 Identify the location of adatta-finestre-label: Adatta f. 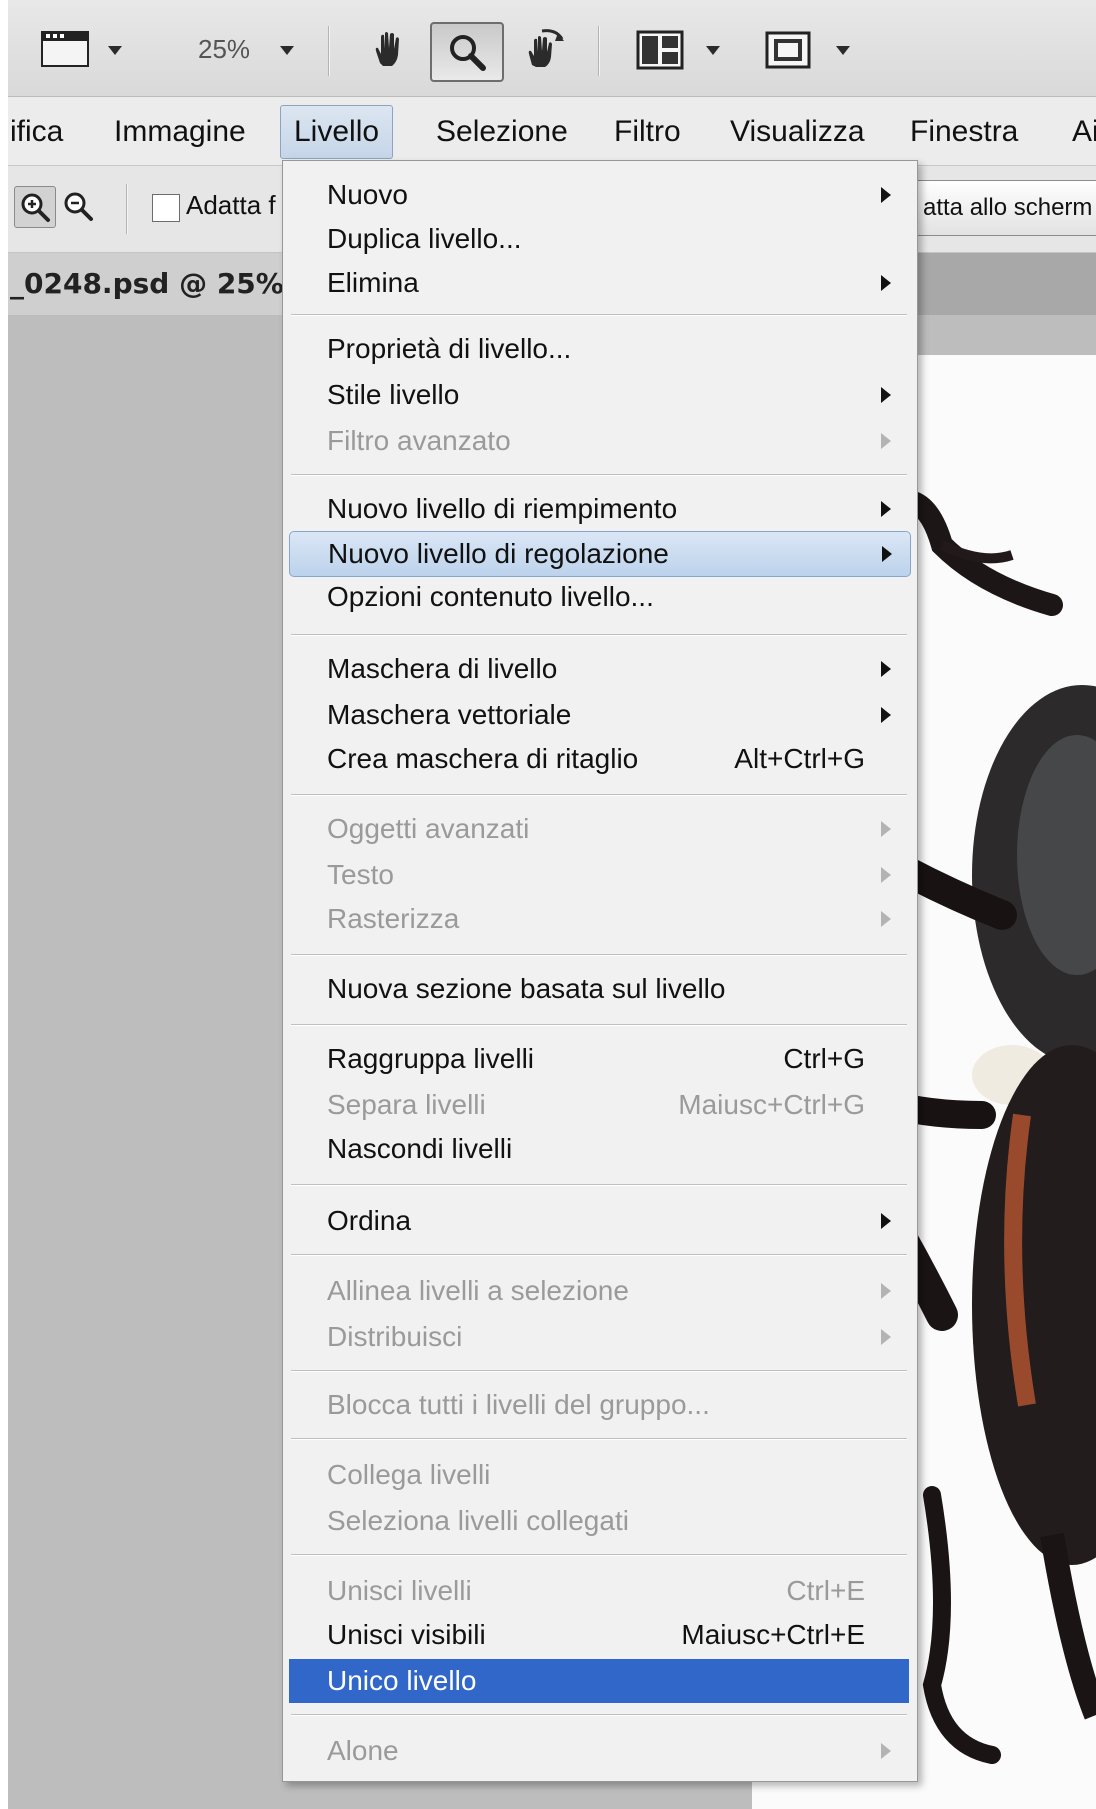
(231, 205).